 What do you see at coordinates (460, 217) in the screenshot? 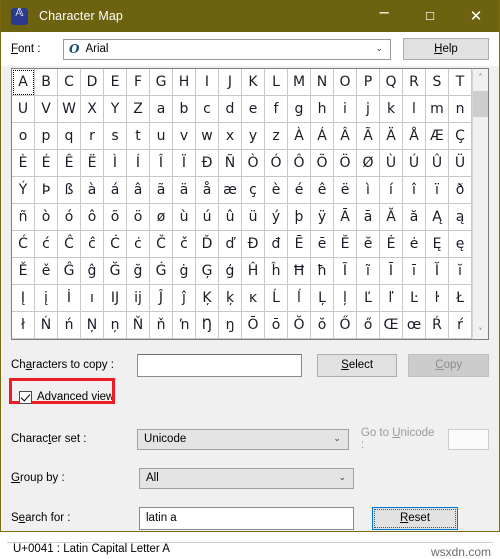
I see `character-cell: ą` at bounding box center [460, 217].